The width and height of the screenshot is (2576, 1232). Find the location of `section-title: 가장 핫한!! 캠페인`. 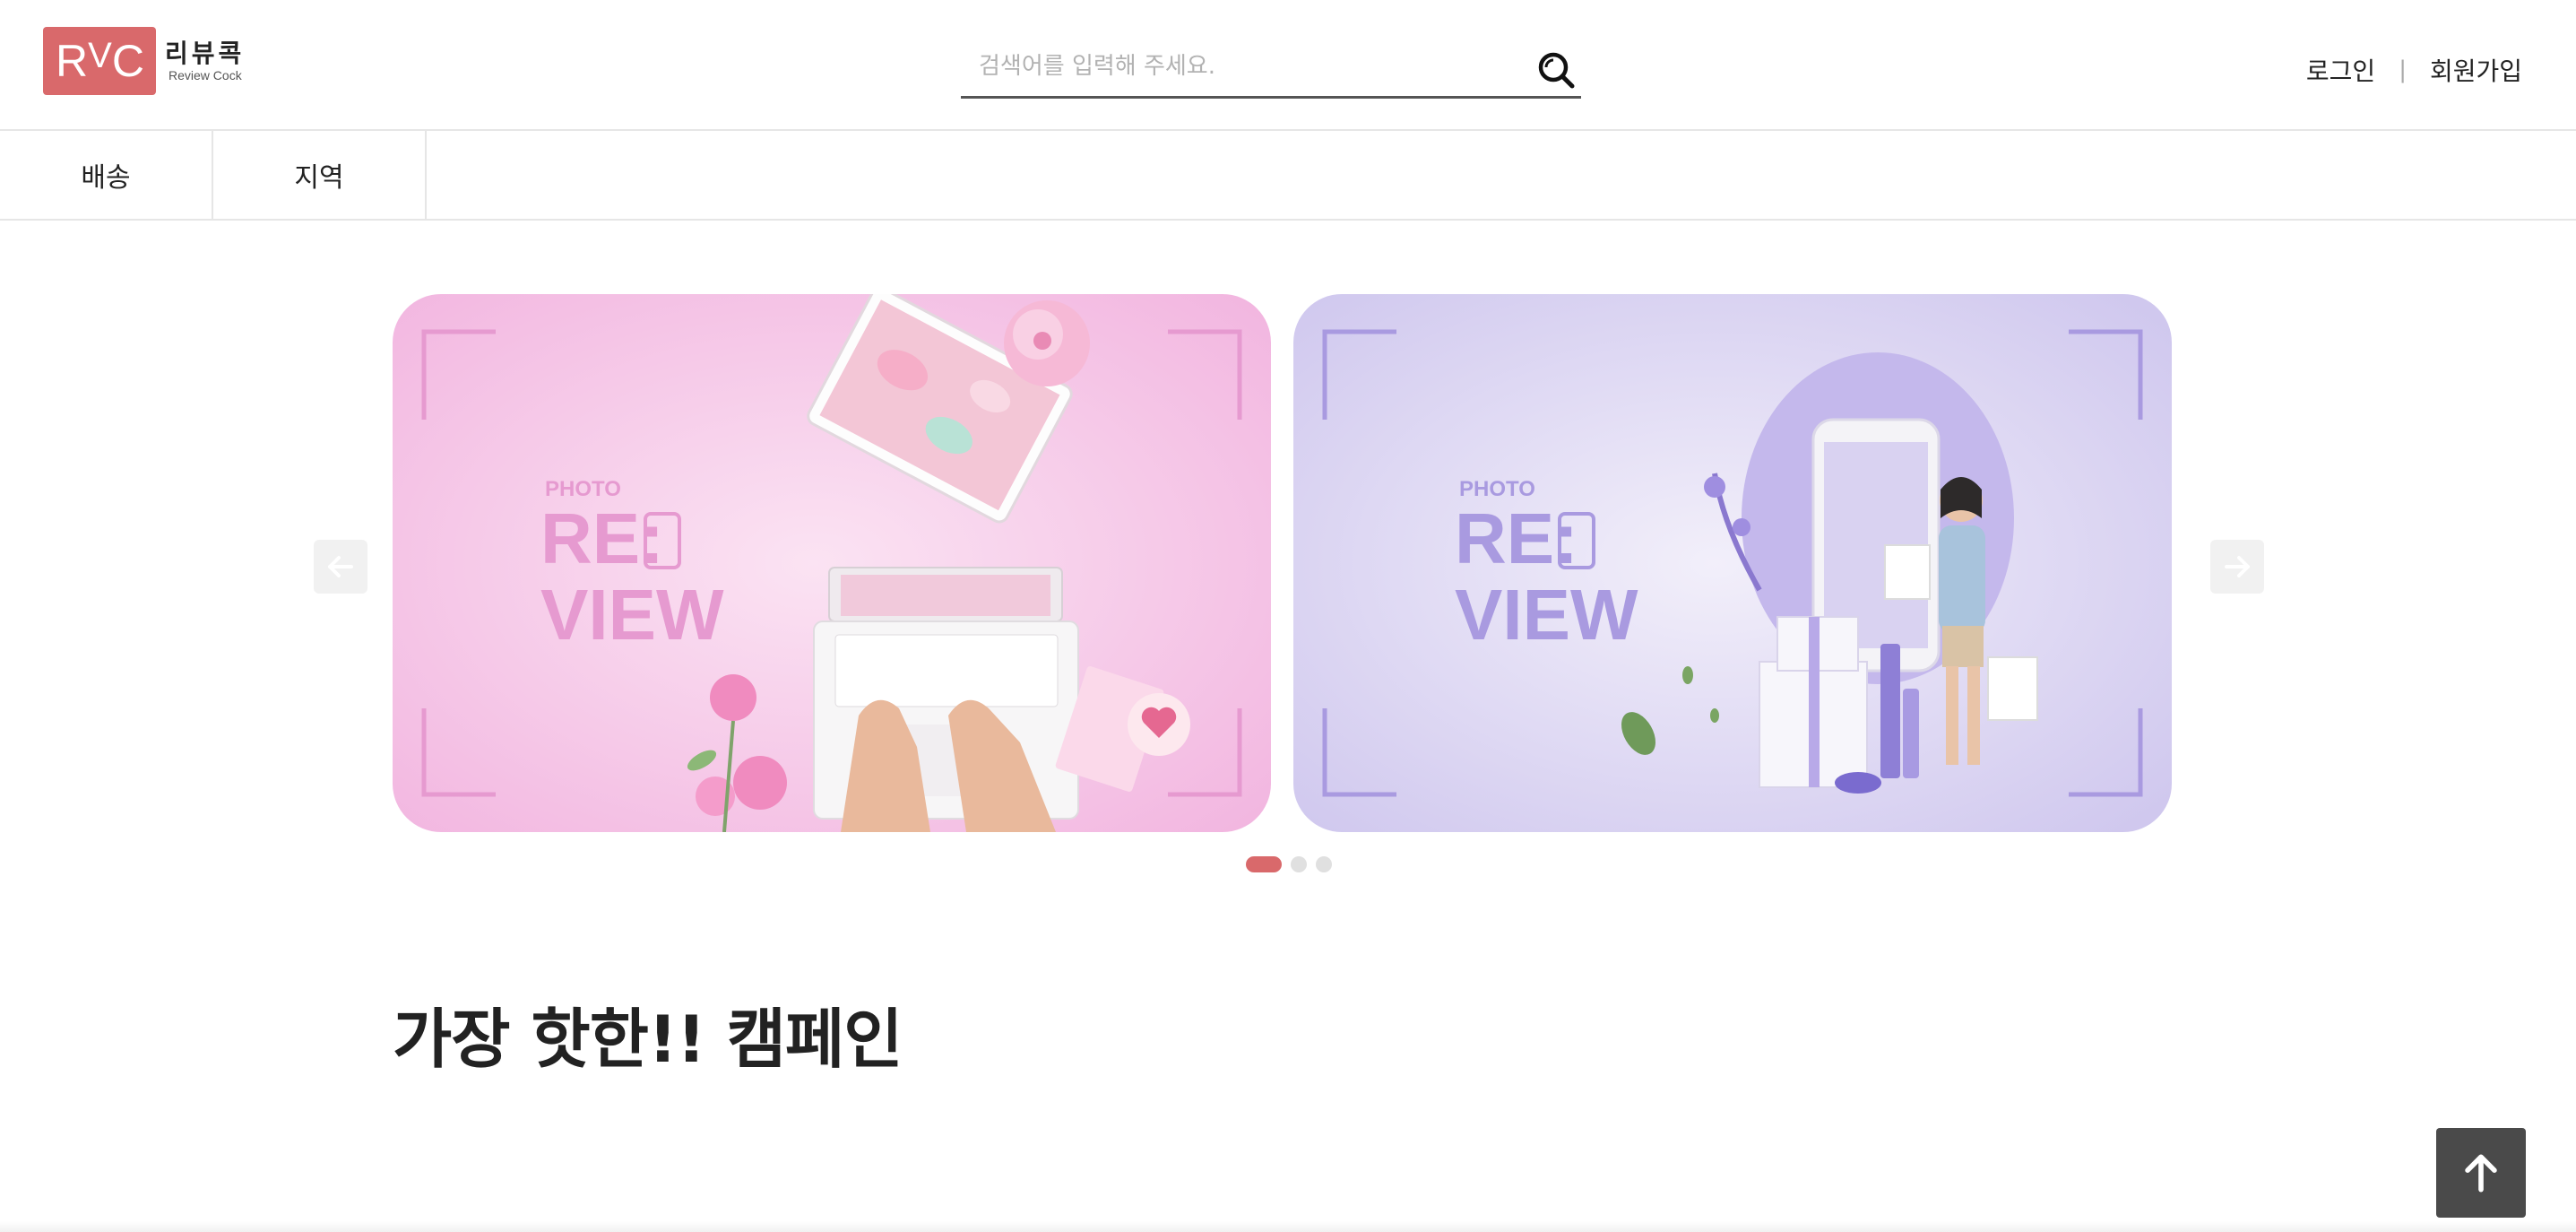

section-title: 가장 핫한!! 캠페인 is located at coordinates (648, 1039).